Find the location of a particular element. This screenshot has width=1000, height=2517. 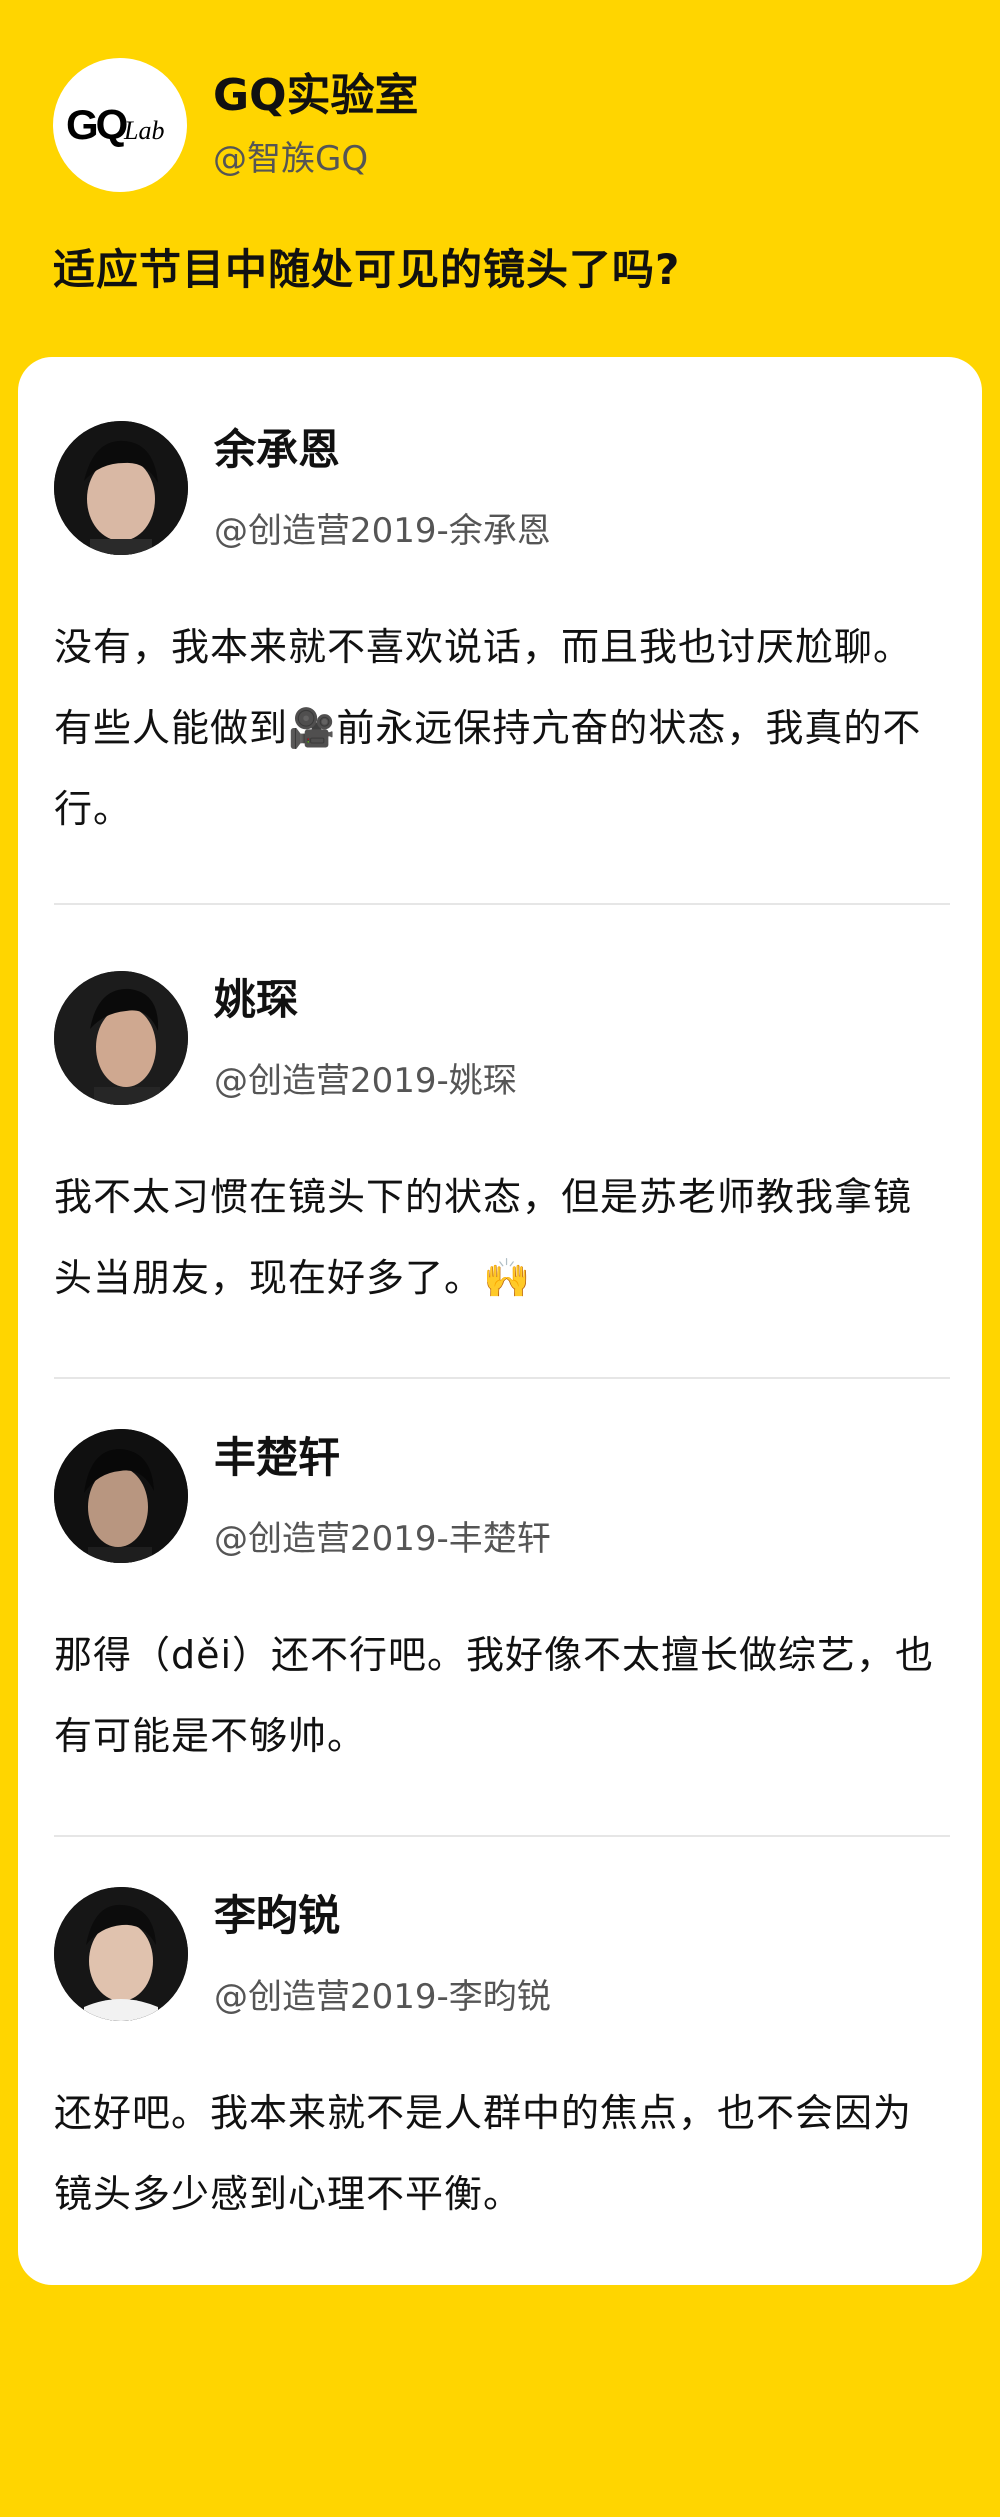

answer-text: 那得（děi）还不行吧。我好像不太擅长做综艺，也有可能是不够帅。 is located at coordinates (494, 1695).